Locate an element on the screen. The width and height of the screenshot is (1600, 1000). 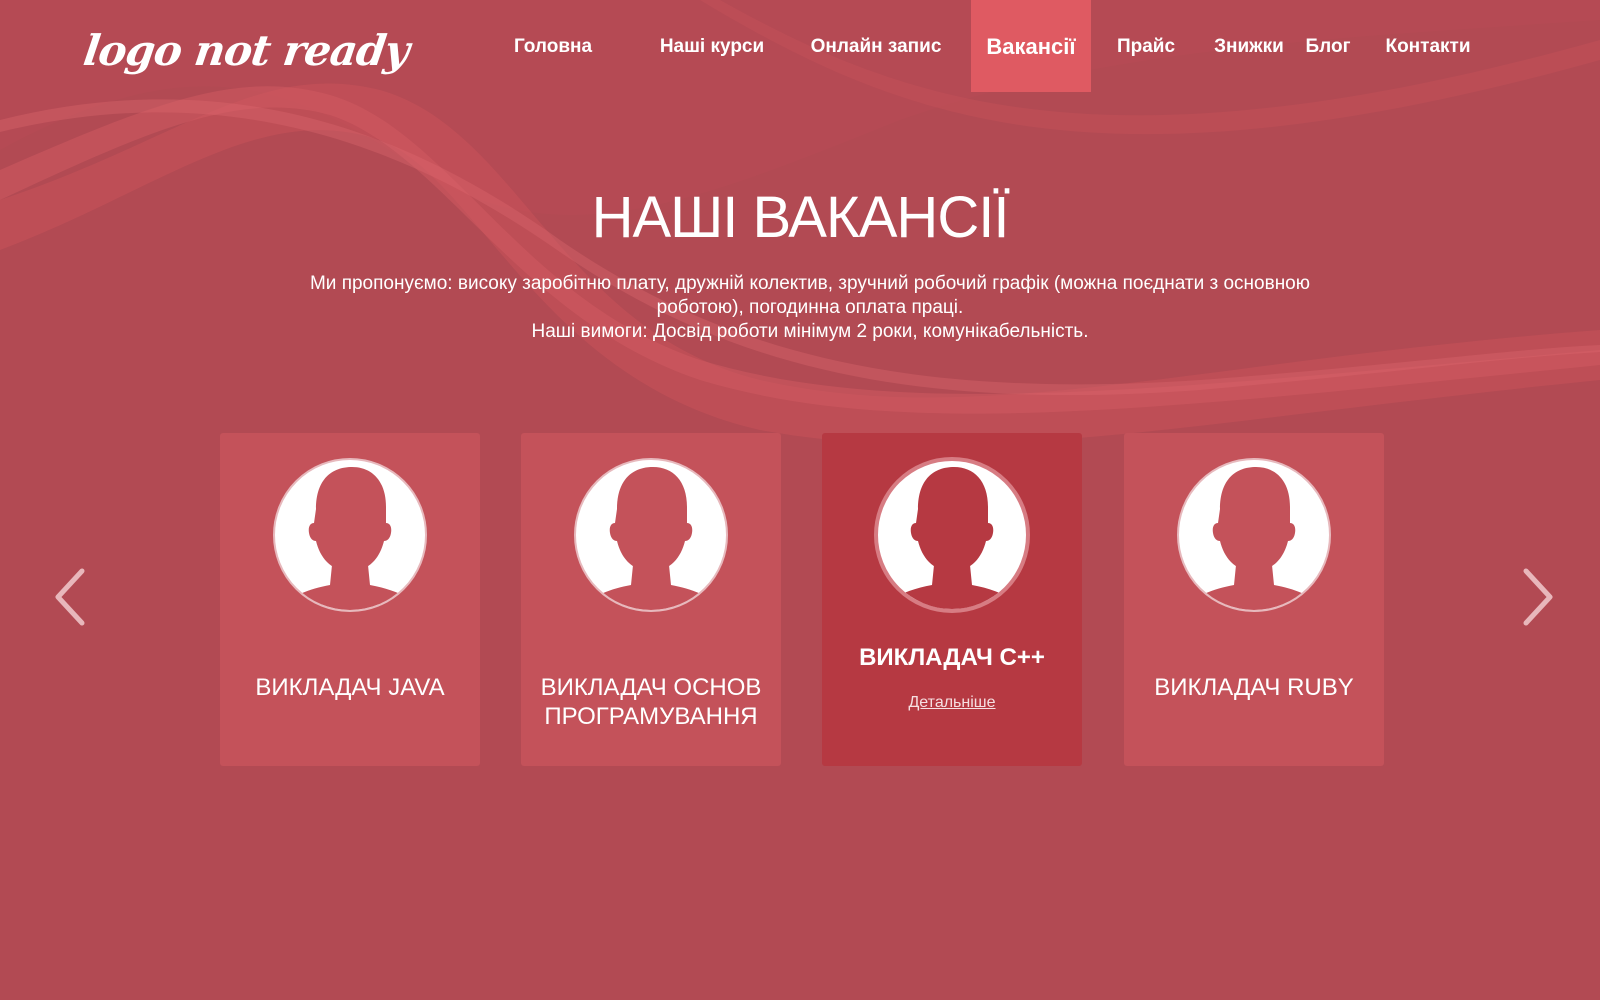
vacancy-card-java: Викладач JAVA is located at coordinates (350, 599).